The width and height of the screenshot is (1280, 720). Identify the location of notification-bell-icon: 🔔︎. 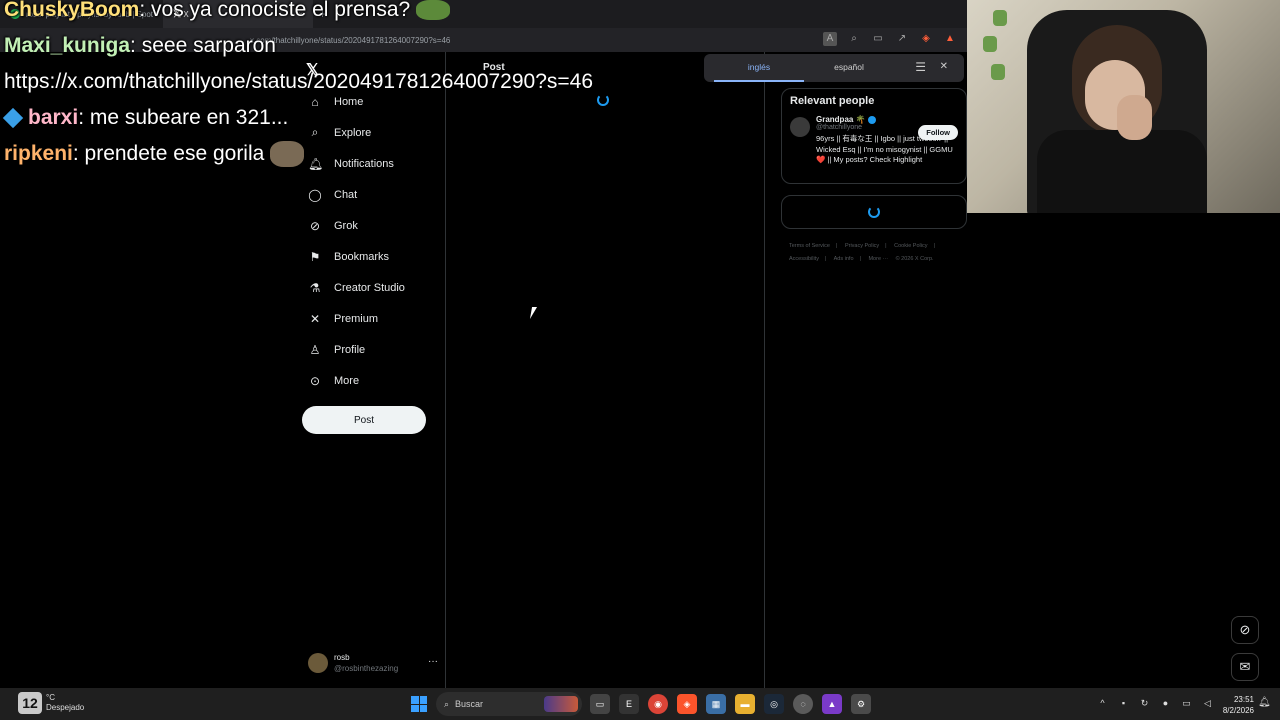
(1264, 702).